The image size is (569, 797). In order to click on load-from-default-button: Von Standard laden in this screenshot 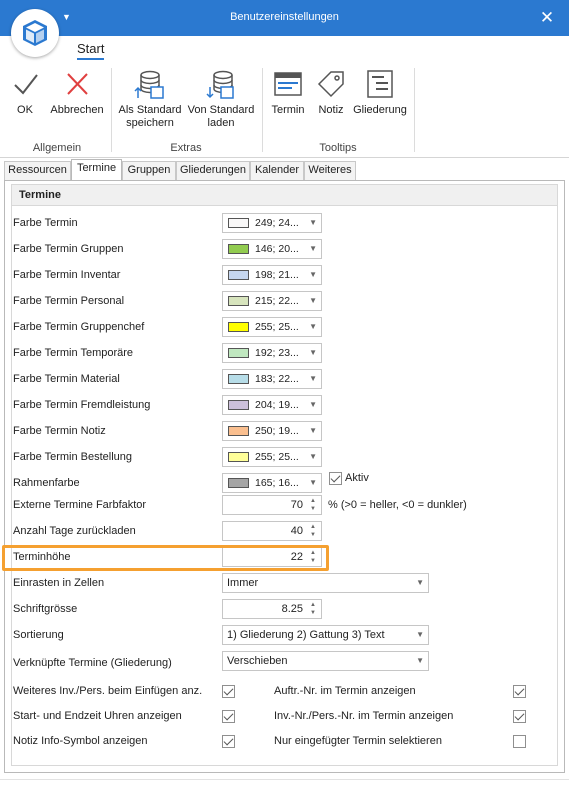, I will do `click(221, 99)`.